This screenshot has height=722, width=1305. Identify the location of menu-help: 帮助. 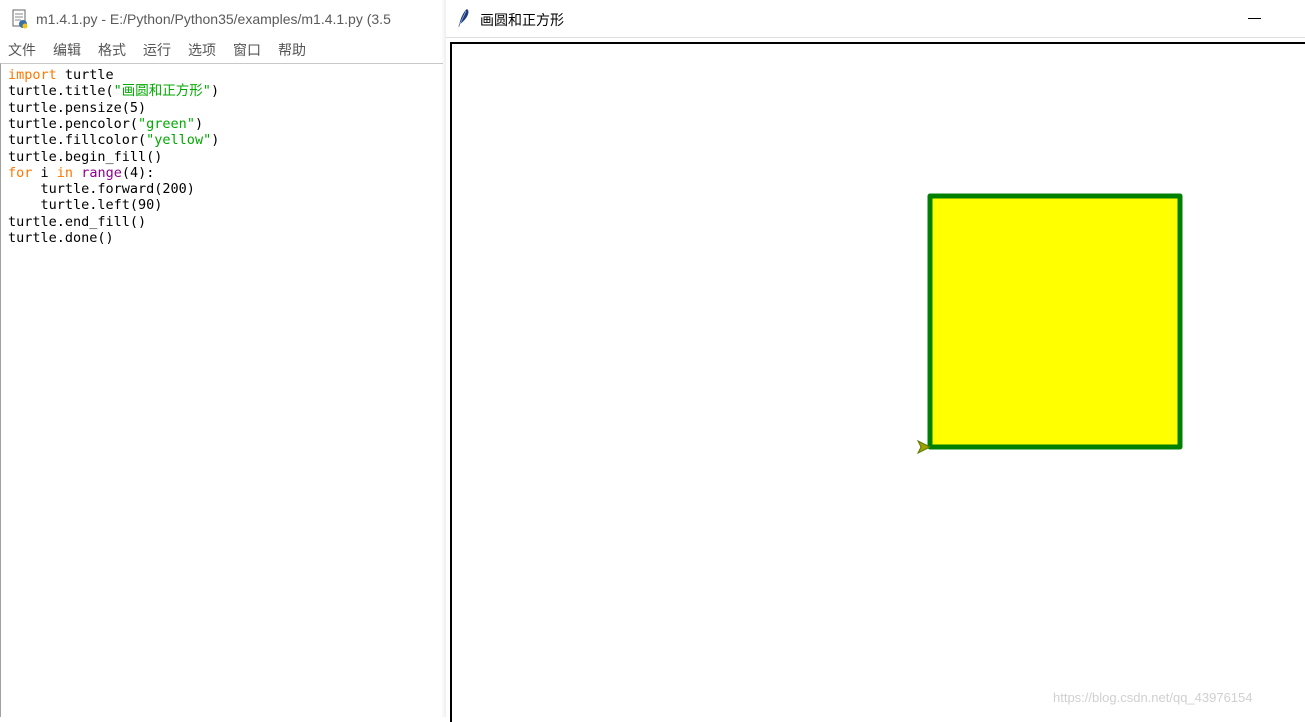
(292, 50).